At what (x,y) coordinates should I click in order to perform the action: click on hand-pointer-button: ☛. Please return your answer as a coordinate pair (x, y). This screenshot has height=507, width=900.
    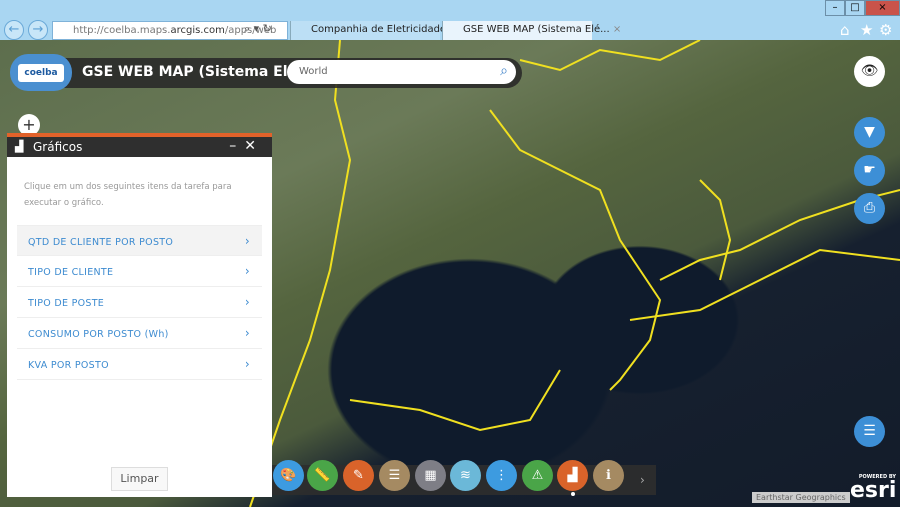
    Looking at the image, I should click on (869, 170).